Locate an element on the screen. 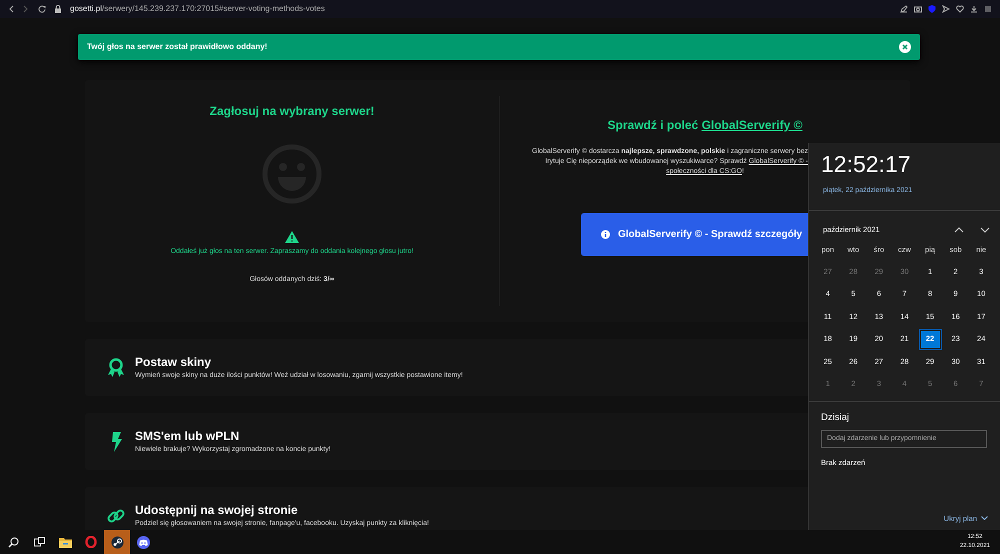 This screenshot has width=1000, height=554. search-icon is located at coordinates (13, 542).